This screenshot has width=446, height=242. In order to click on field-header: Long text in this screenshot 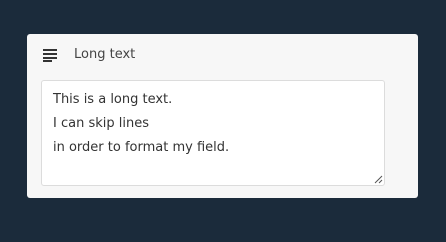, I will do `click(89, 55)`.